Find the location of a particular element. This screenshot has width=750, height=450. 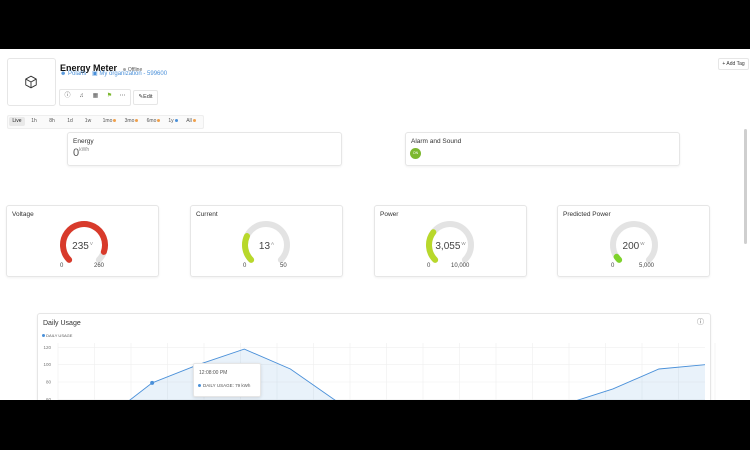

tooltip-dot is located at coordinates (199, 386).